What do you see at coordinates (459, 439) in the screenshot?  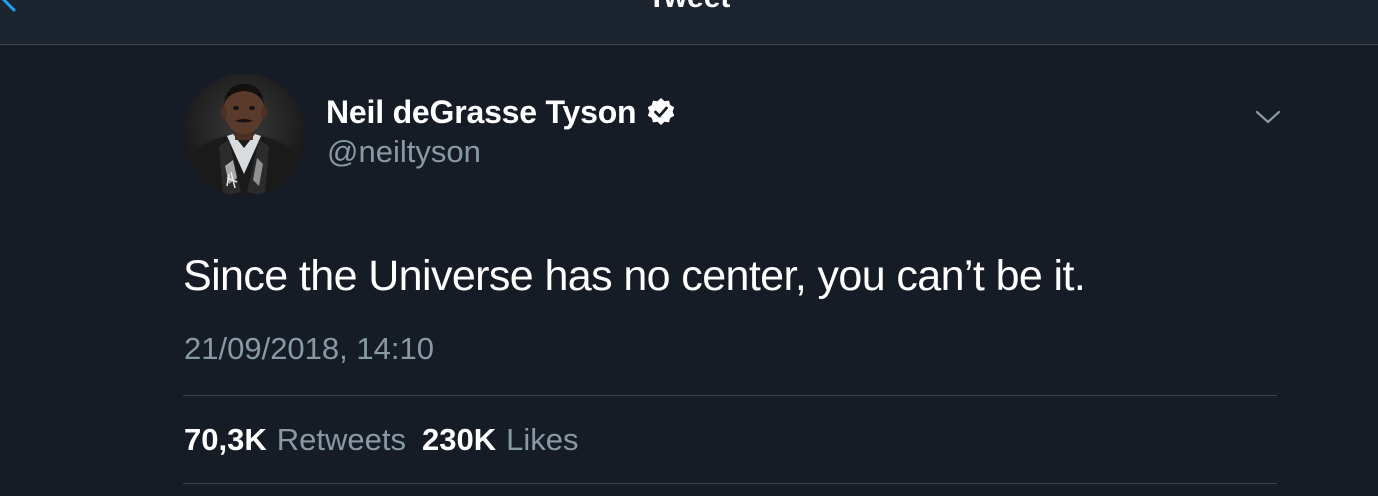 I see `likes-count: 230K` at bounding box center [459, 439].